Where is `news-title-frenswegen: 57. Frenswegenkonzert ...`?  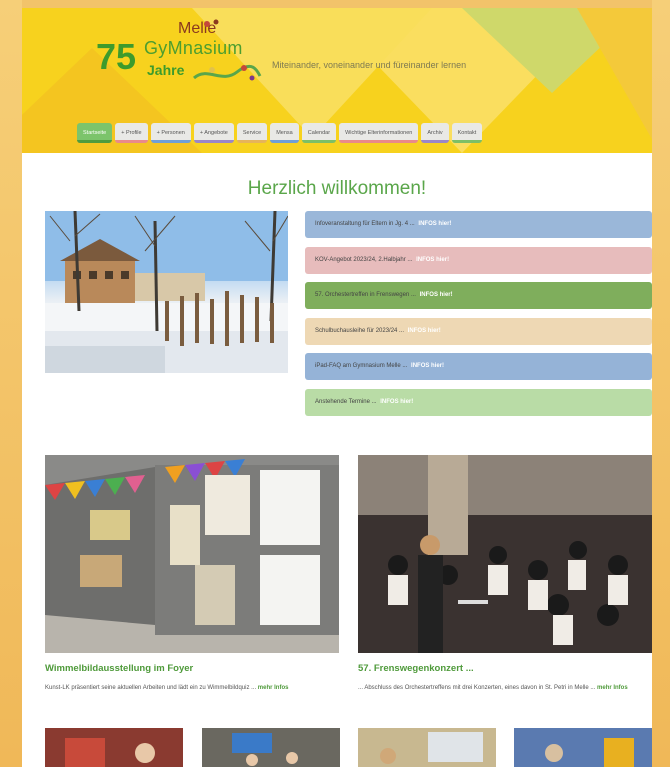
news-title-frenswegen: 57. Frenswegenkonzert ... is located at coordinates (416, 668).